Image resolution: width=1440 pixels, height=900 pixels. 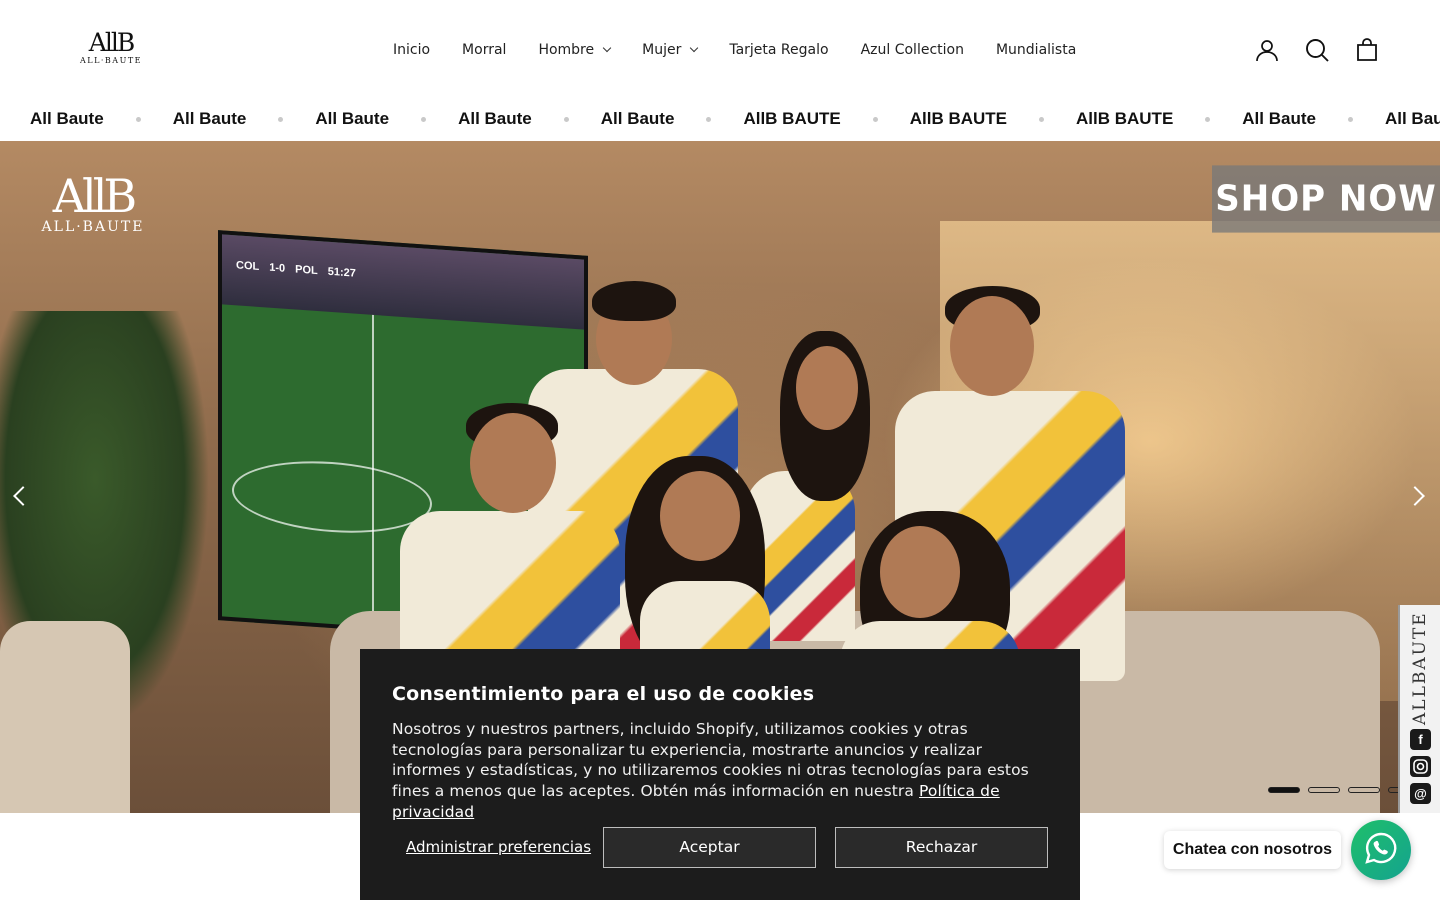 What do you see at coordinates (306, 270) in the screenshot?
I see `tv-away-team: POL` at bounding box center [306, 270].